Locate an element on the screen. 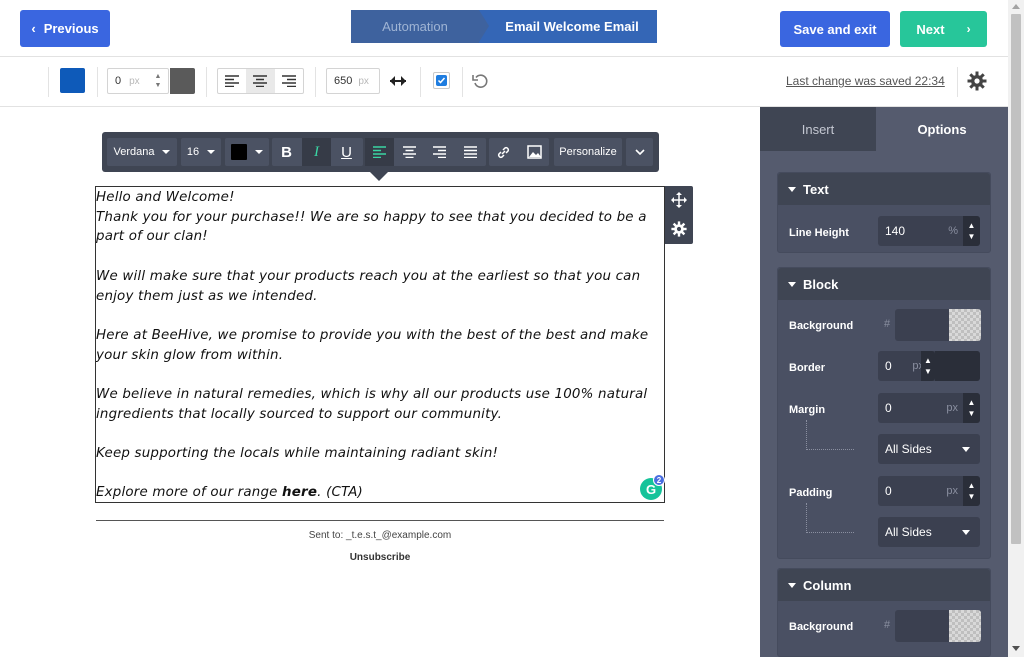 The image size is (1024, 657). underline-button: U is located at coordinates (346, 152).